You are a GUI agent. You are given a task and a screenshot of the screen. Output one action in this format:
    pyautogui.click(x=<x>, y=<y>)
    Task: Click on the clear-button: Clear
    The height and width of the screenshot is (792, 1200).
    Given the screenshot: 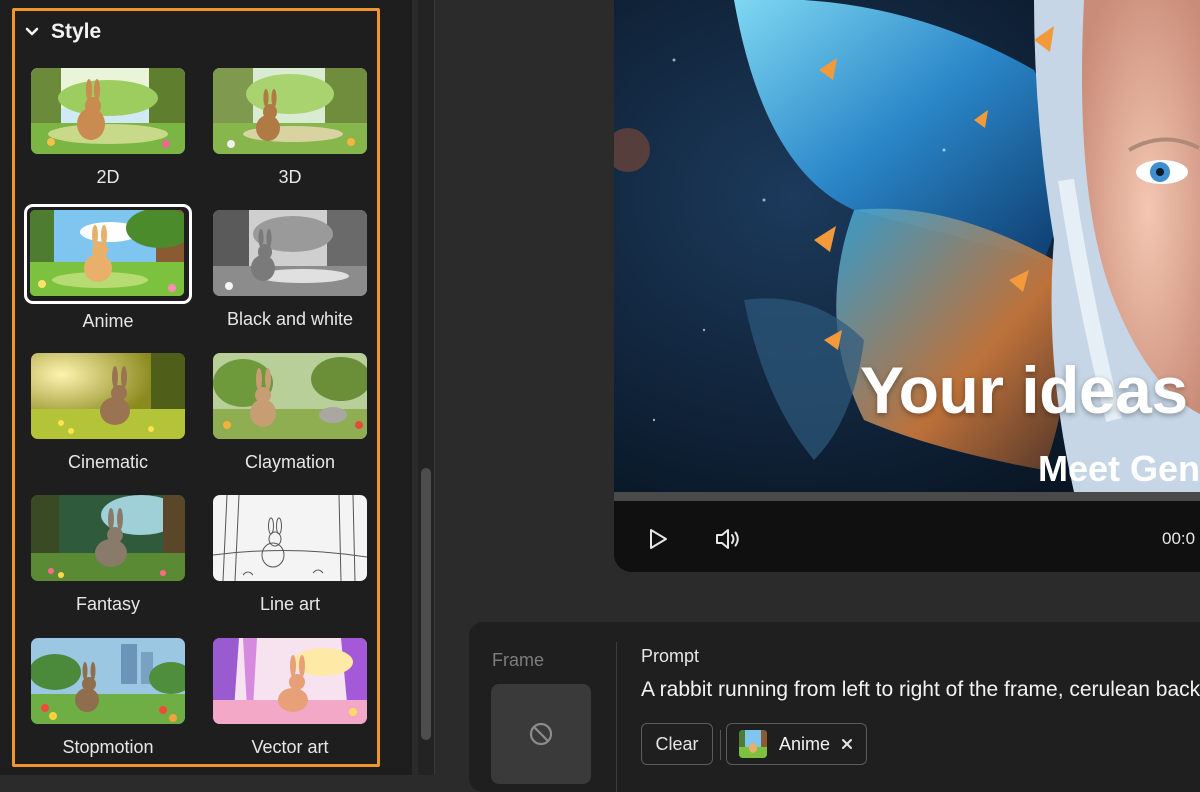 What is the action you would take?
    pyautogui.click(x=677, y=744)
    